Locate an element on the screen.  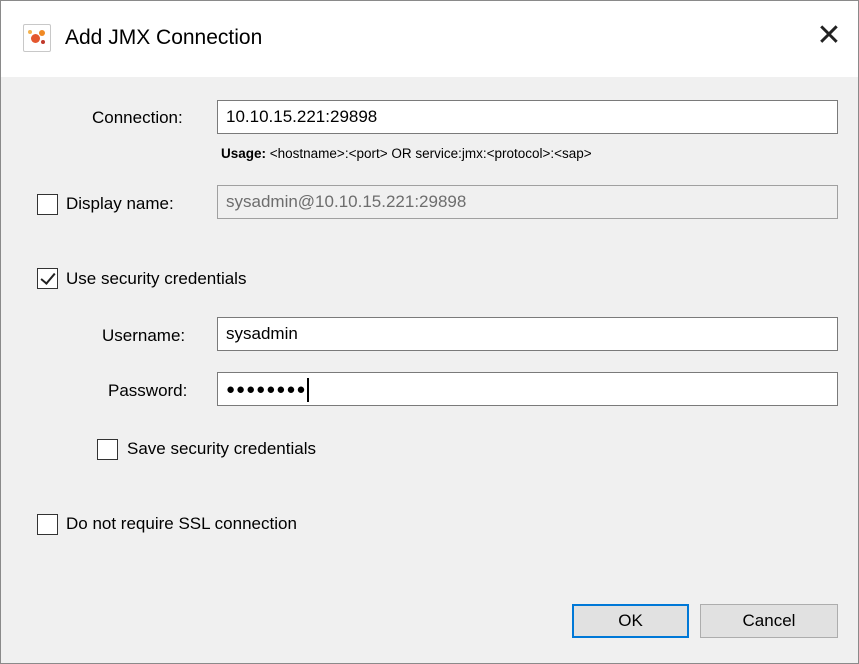
no-ssl-label: Do not require SSL connection is located at coordinates (181, 523).